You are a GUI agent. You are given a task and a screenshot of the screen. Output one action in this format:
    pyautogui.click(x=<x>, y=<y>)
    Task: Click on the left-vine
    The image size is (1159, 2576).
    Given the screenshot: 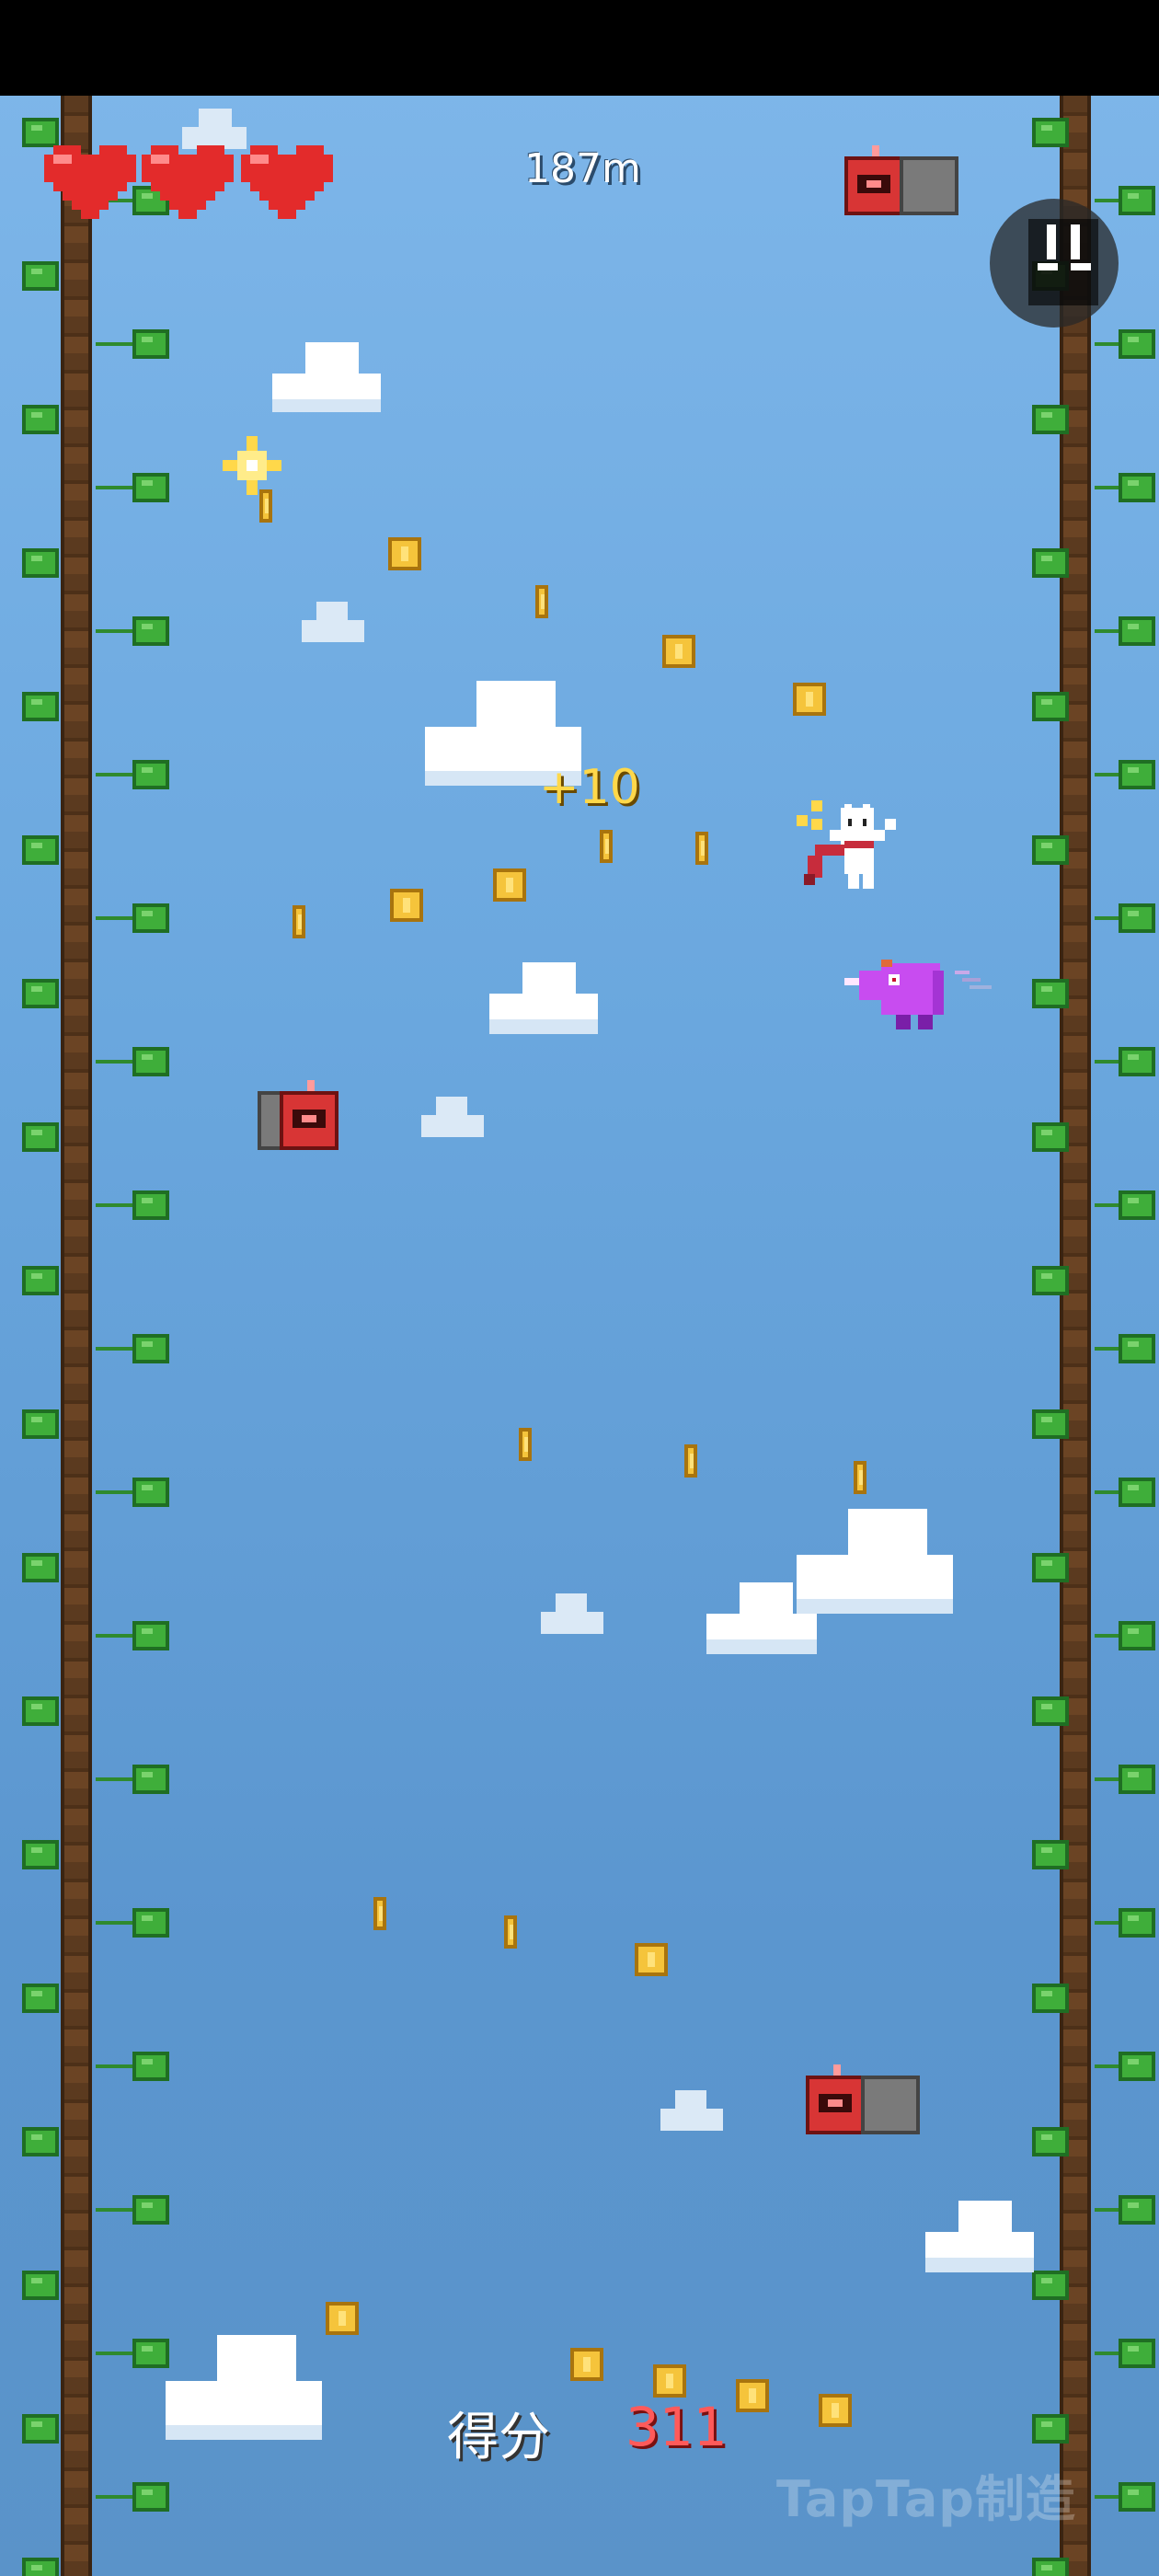 What is the action you would take?
    pyautogui.click(x=76, y=1336)
    